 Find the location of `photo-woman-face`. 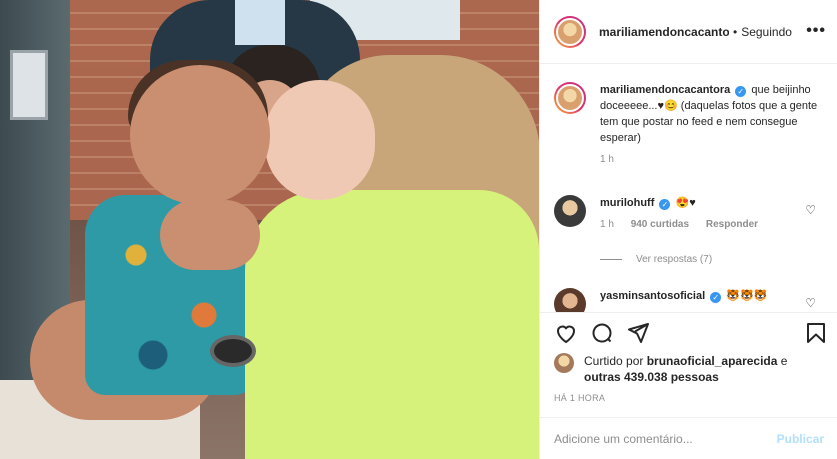

photo-woman-face is located at coordinates (320, 140).